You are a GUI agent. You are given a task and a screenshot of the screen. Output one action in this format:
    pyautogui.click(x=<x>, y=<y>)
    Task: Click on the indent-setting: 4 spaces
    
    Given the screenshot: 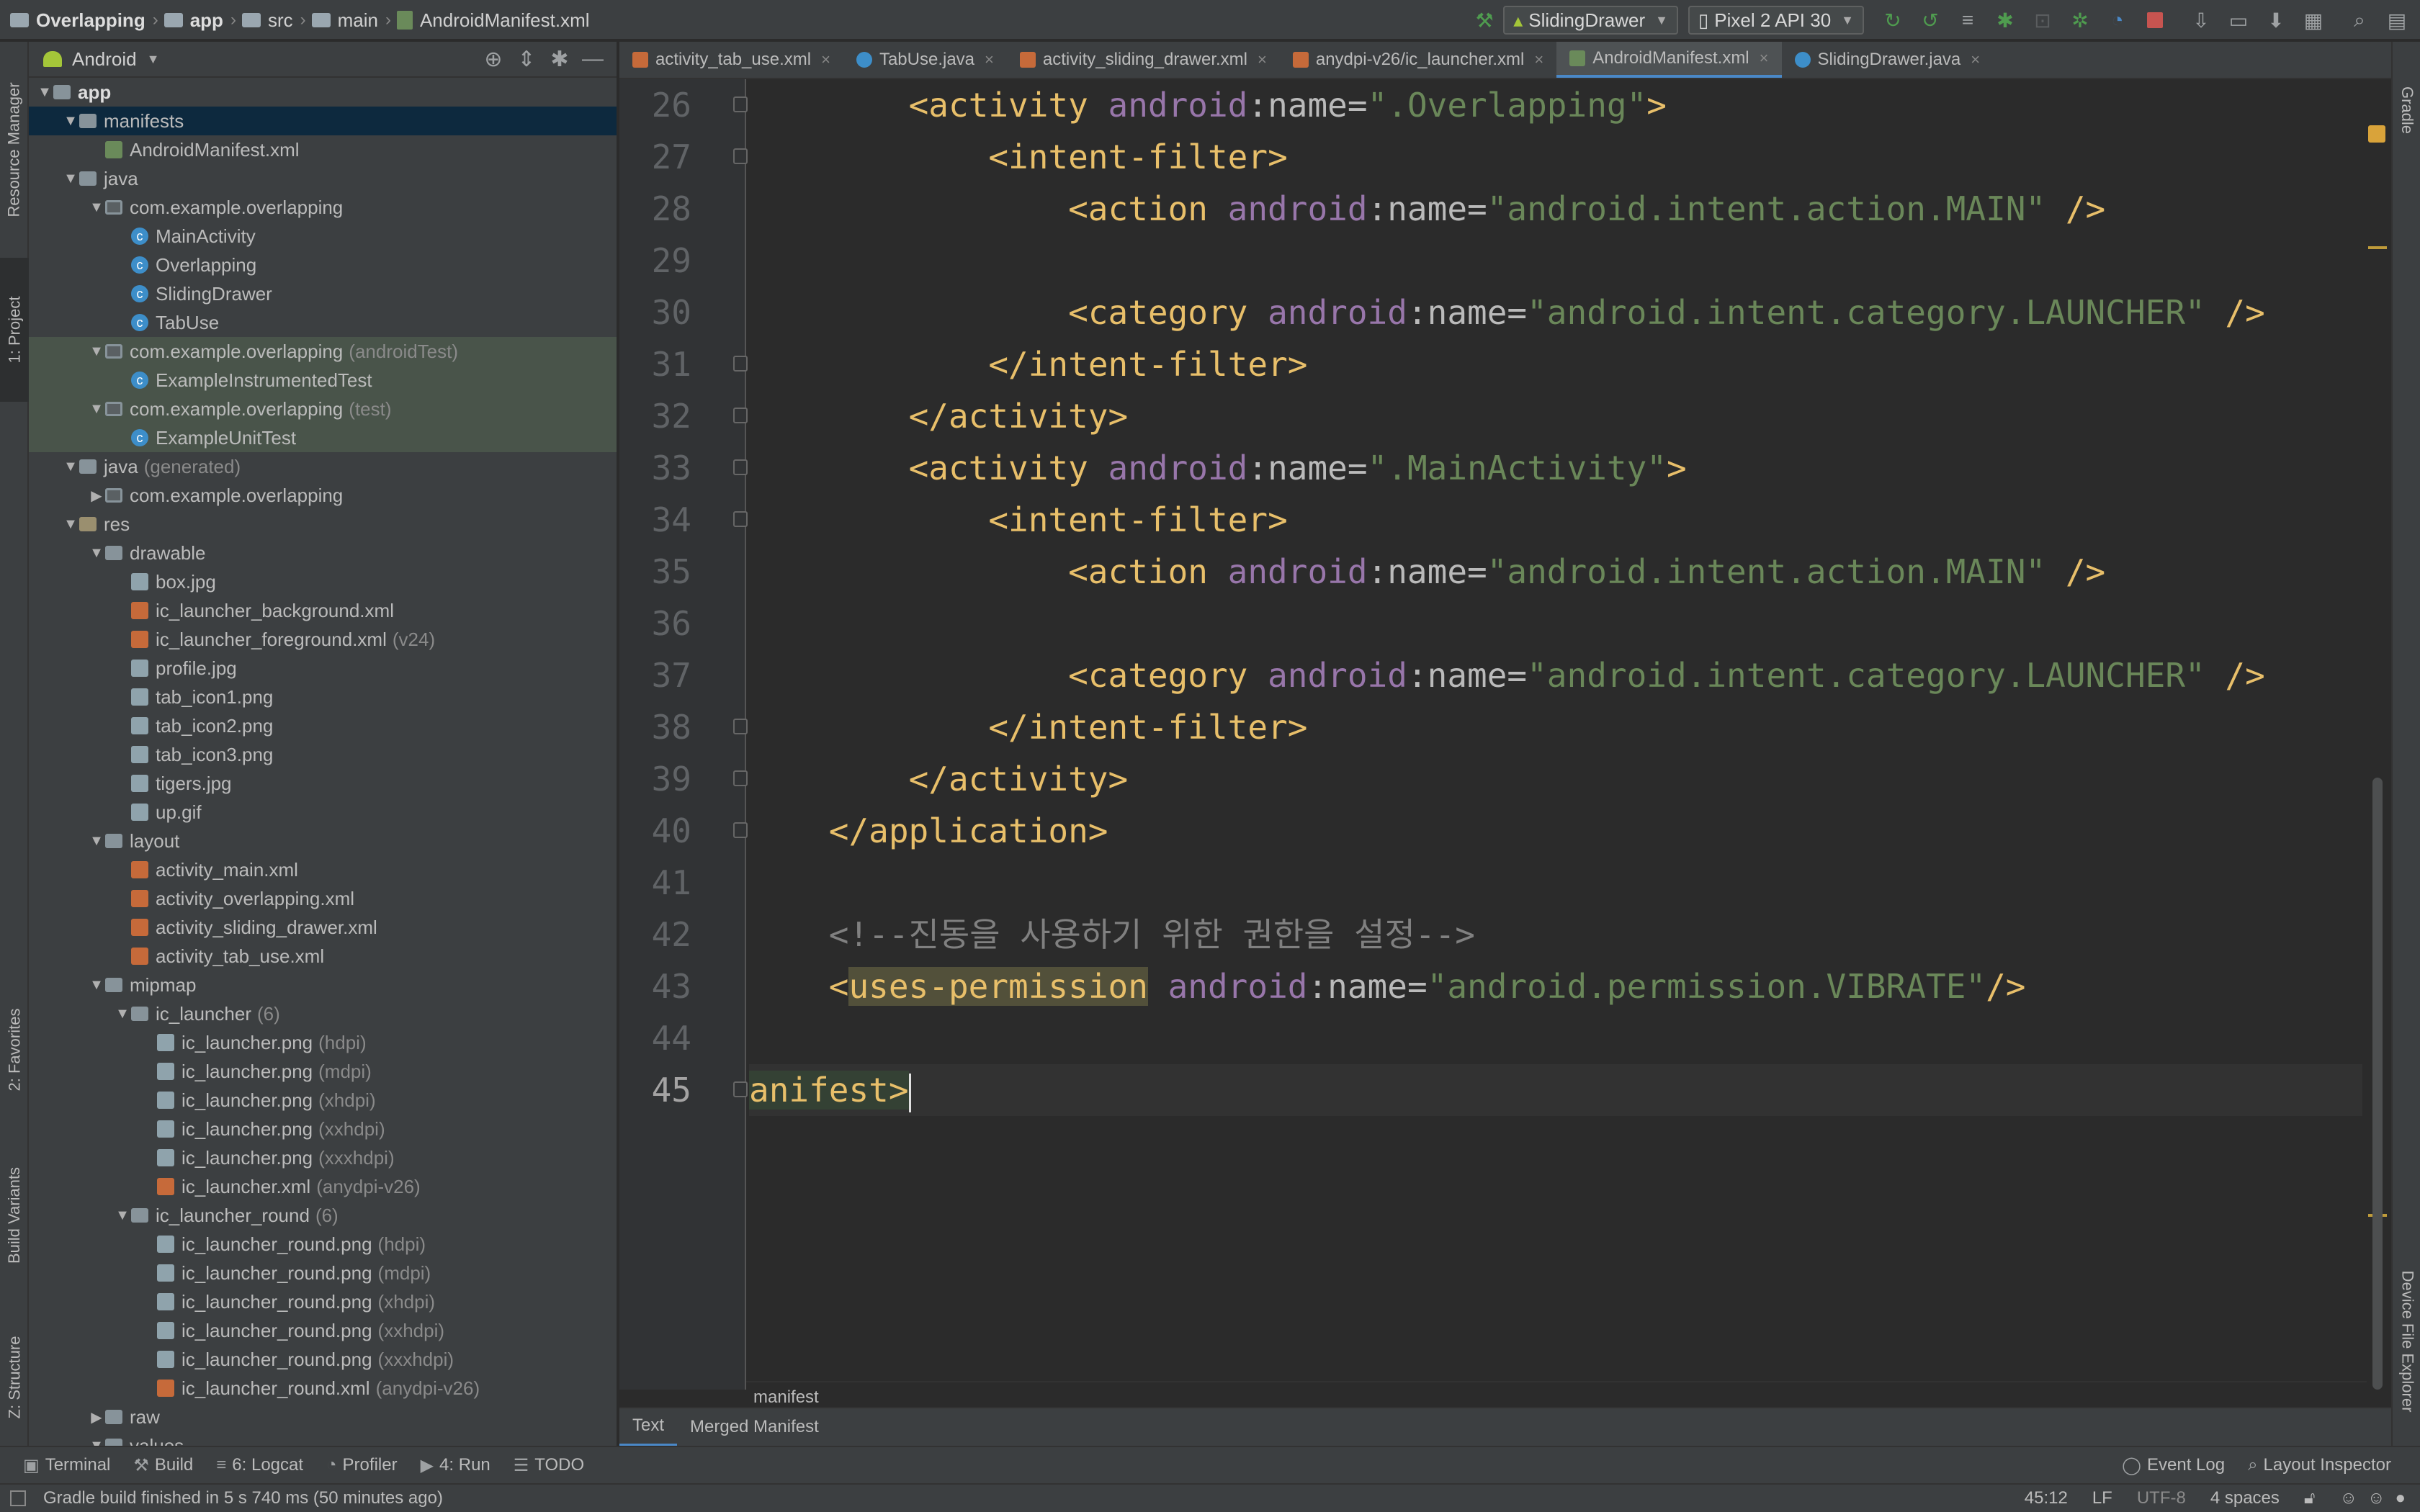 What is the action you would take?
    pyautogui.click(x=2245, y=1498)
    